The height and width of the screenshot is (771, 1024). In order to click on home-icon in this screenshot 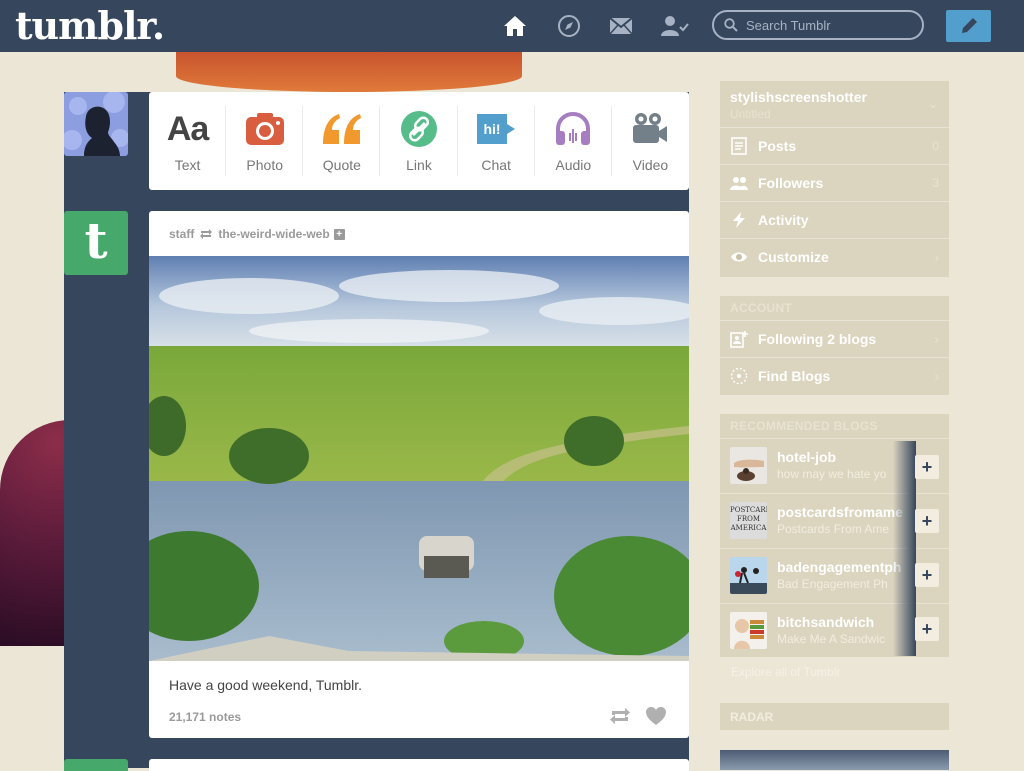, I will do `click(515, 26)`.